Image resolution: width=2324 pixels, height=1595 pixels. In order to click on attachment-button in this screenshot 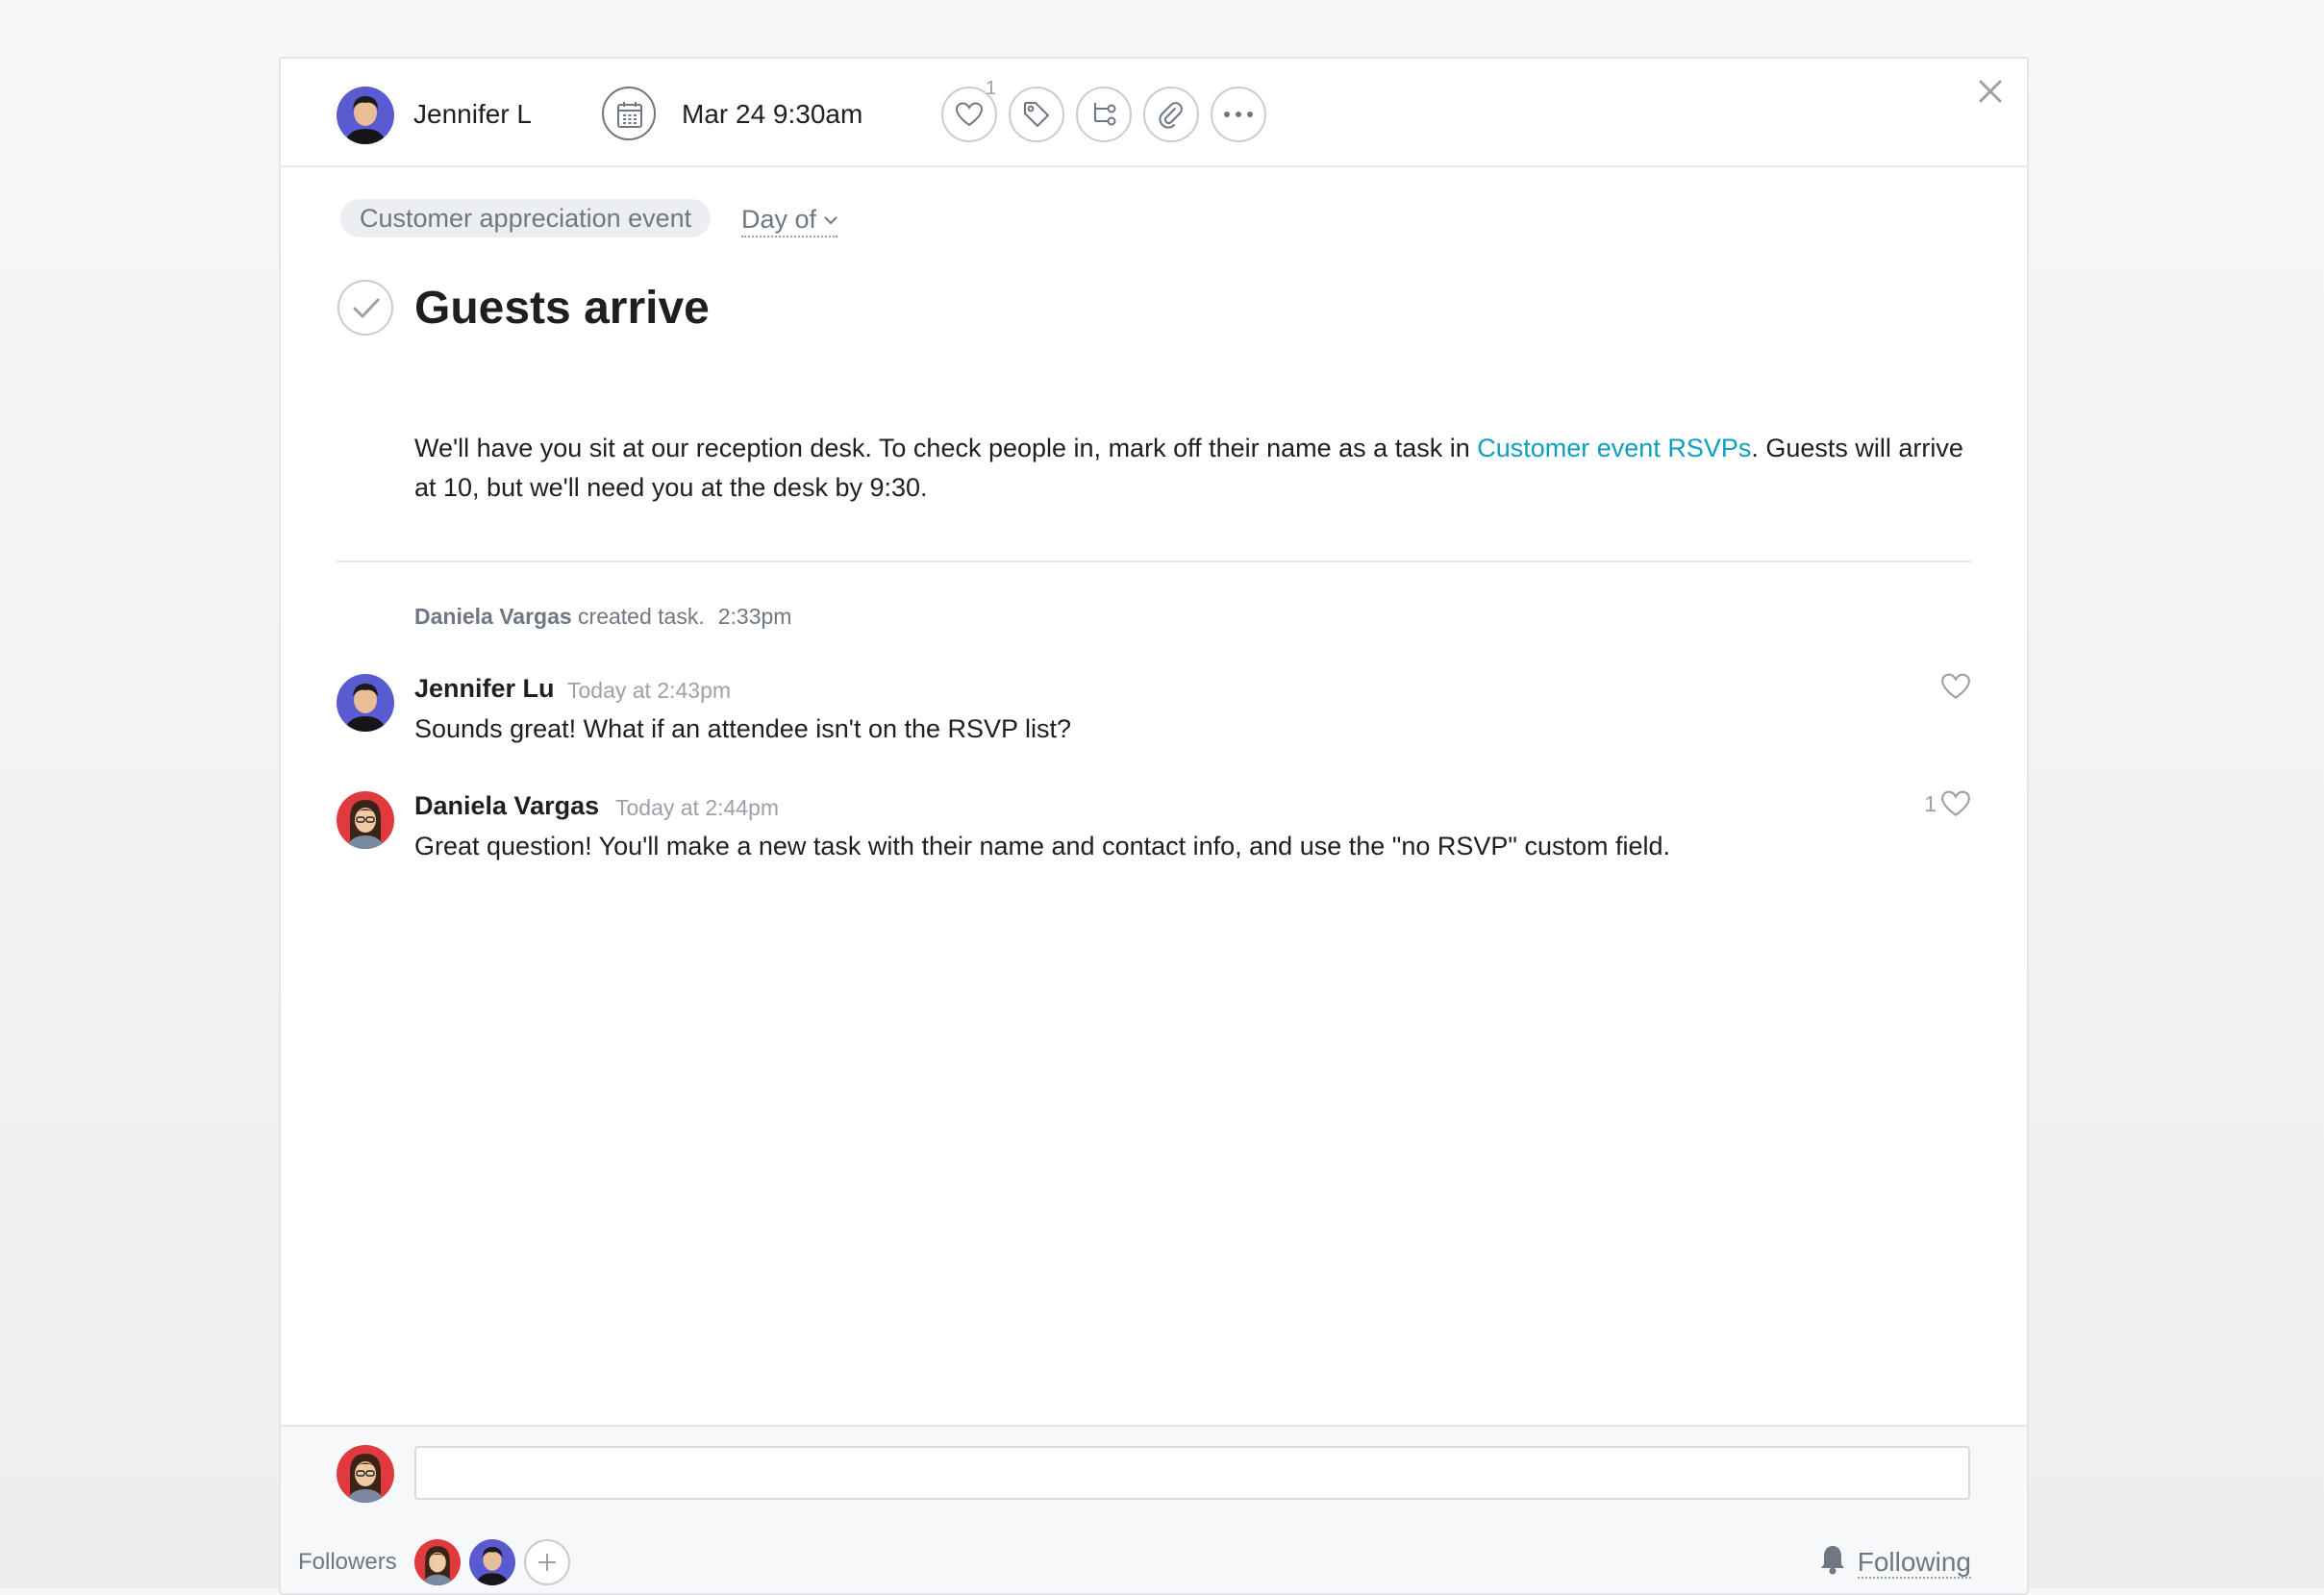, I will do `click(1171, 114)`.